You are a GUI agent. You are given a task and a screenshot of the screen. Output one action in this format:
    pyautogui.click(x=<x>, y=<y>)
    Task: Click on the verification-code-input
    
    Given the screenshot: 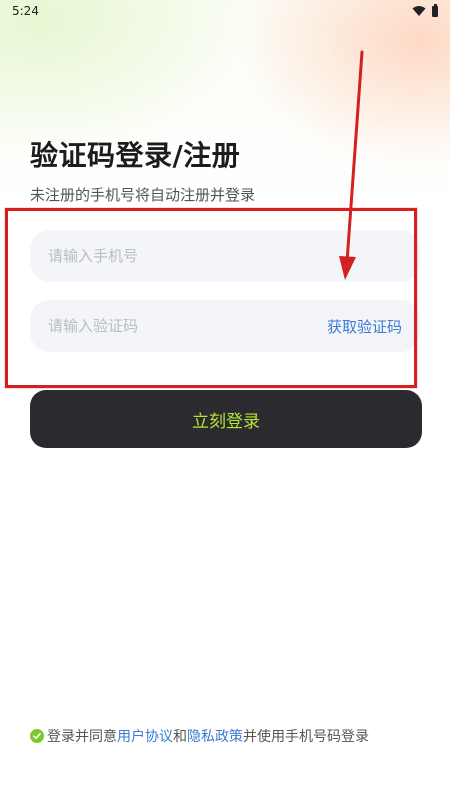 What is the action you would take?
    pyautogui.click(x=187, y=326)
    